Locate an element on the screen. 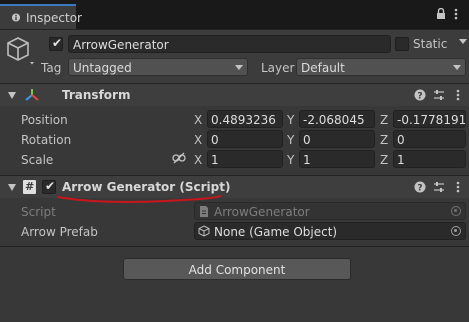 The width and height of the screenshot is (469, 322). scale-label: Scale is located at coordinates (37, 160).